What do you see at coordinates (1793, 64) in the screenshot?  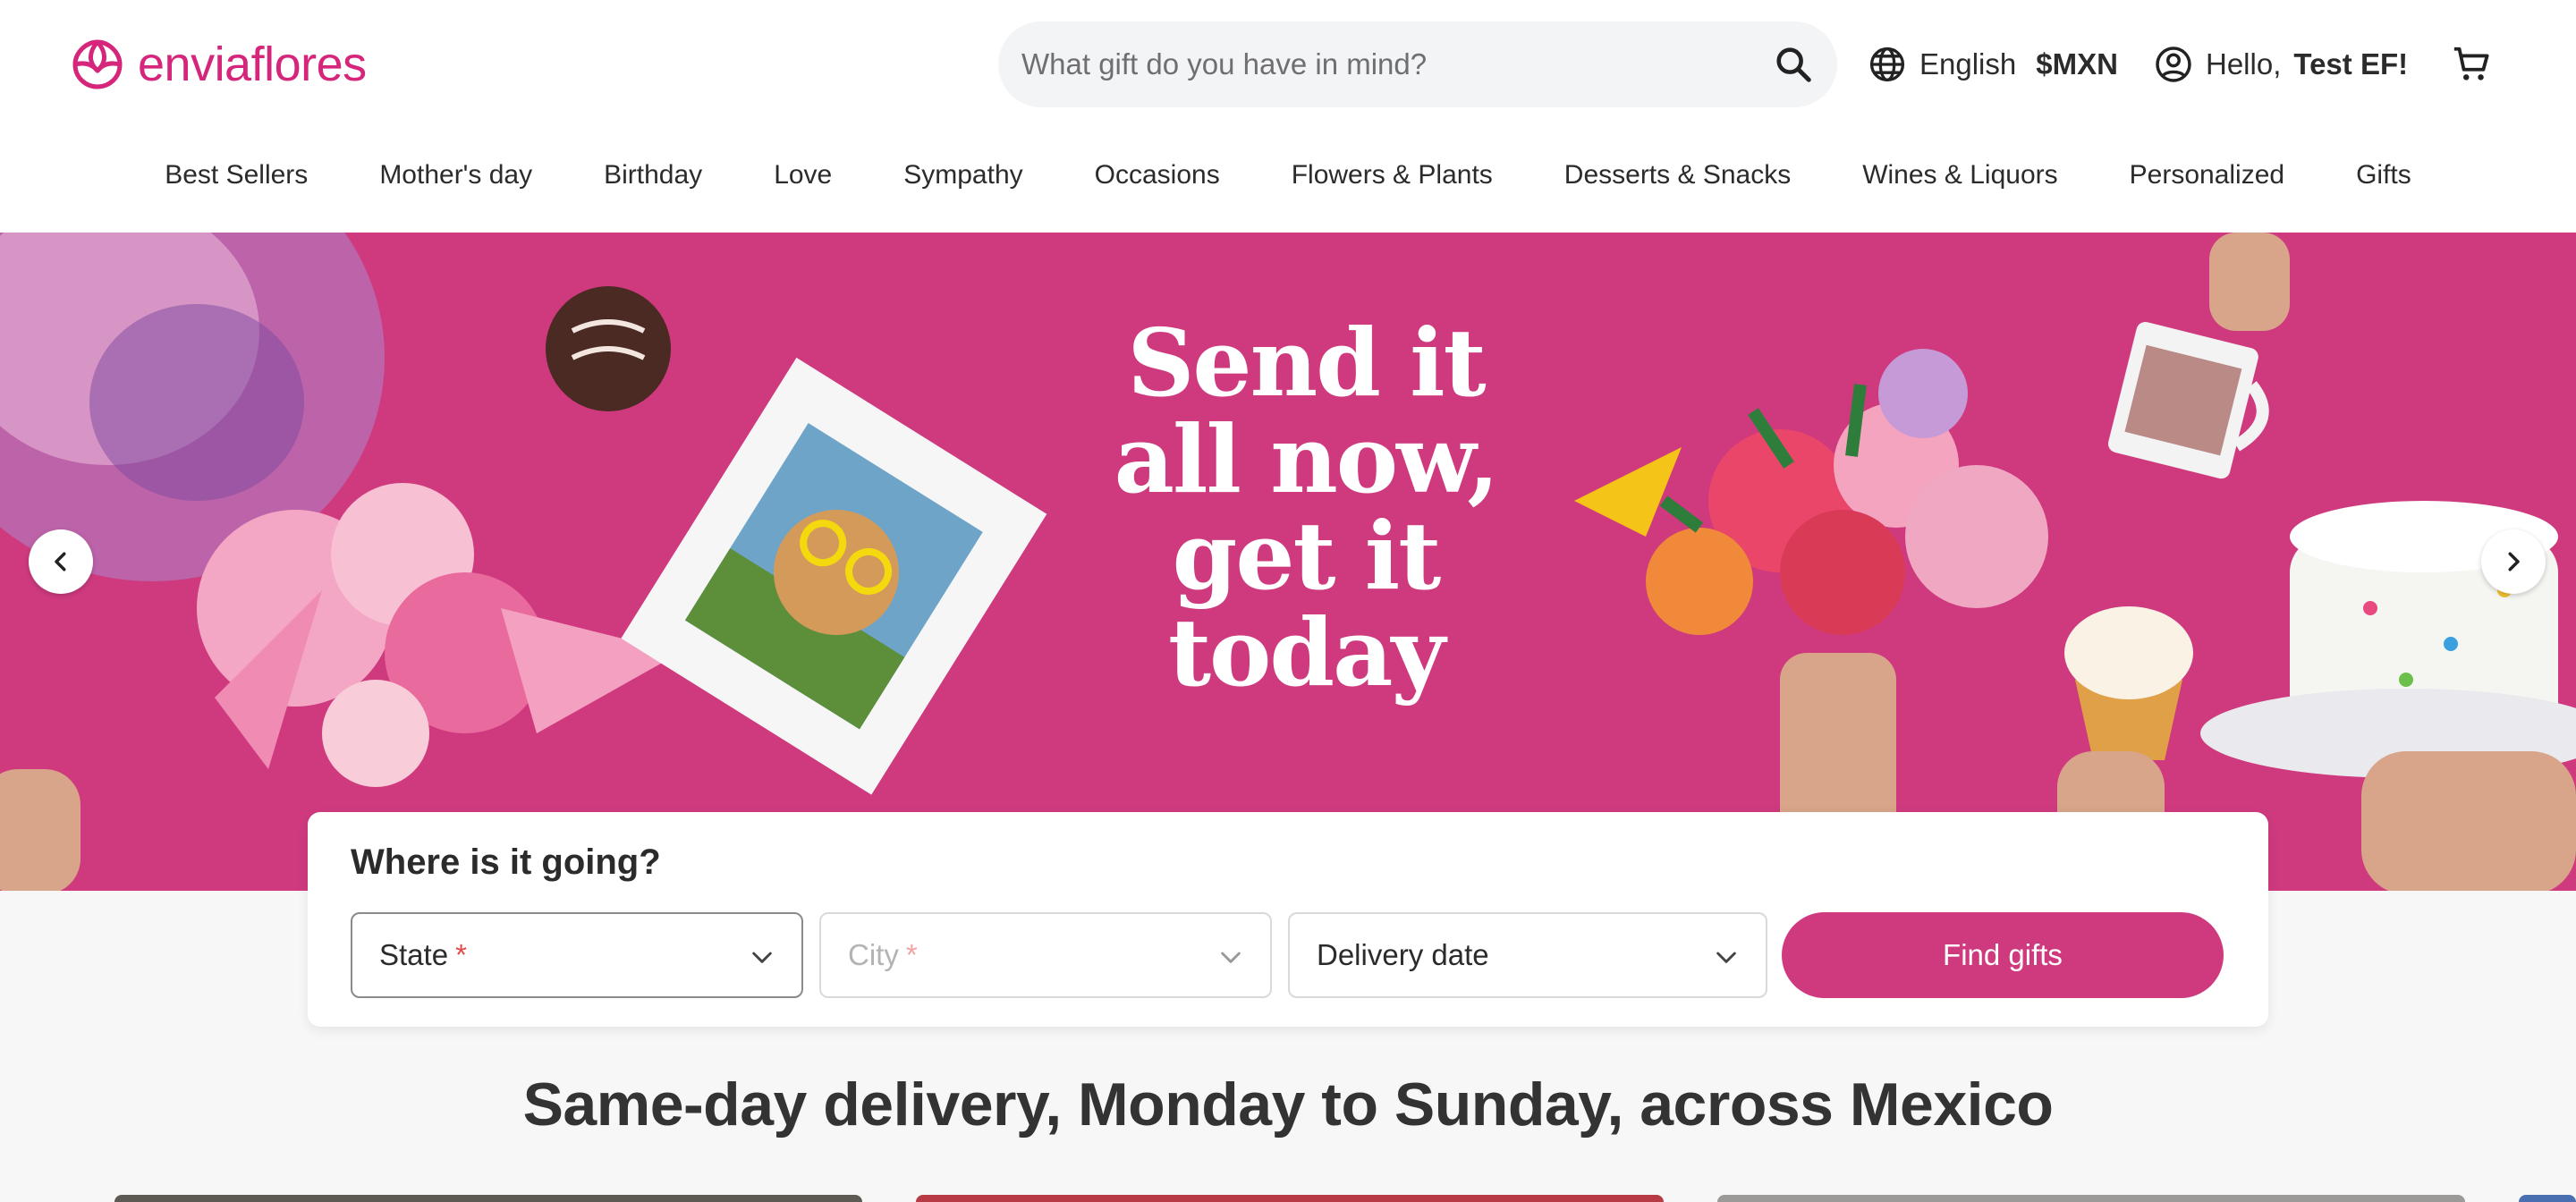 I see `search-icon` at bounding box center [1793, 64].